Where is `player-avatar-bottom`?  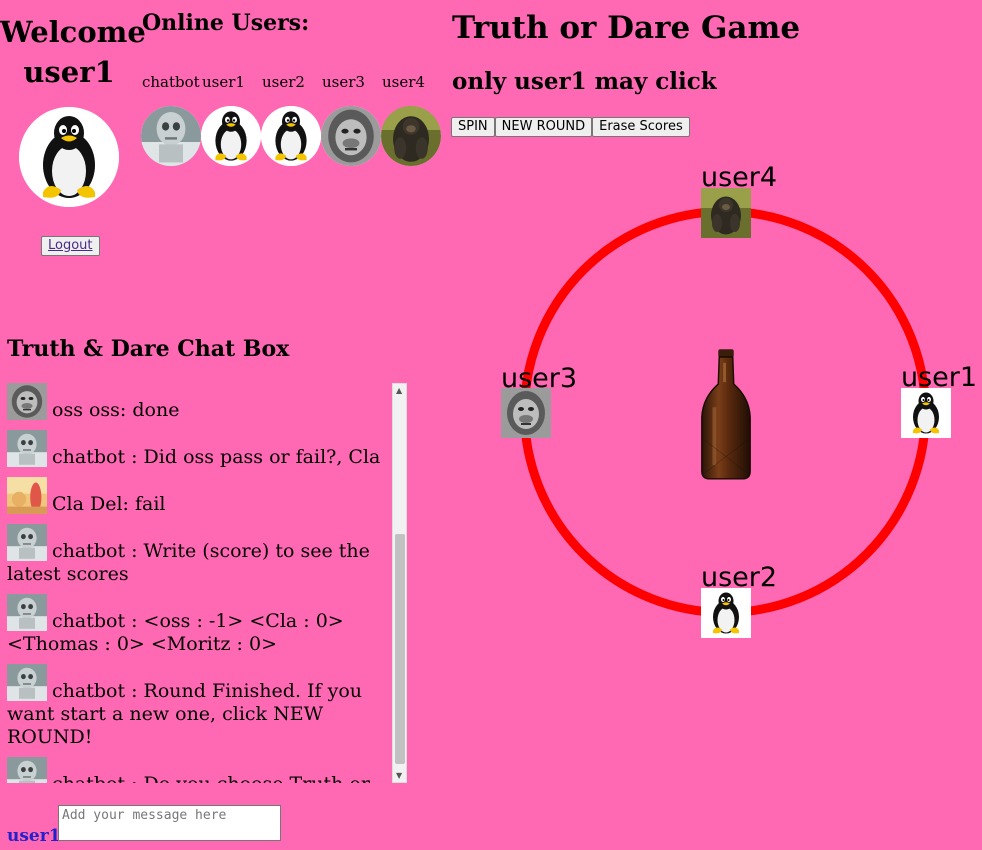
player-avatar-bottom is located at coordinates (726, 613).